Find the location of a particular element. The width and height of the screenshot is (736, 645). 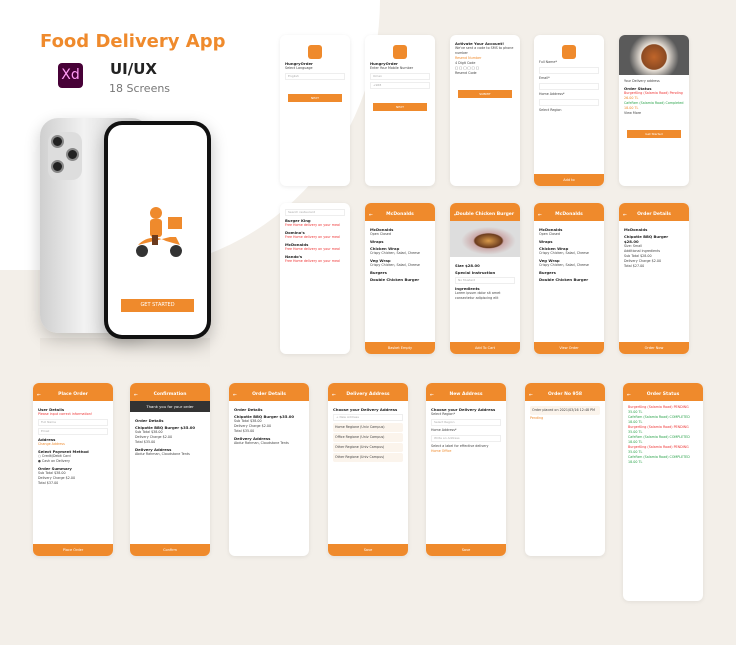

text-line: Select Language is located at coordinates (299, 68).